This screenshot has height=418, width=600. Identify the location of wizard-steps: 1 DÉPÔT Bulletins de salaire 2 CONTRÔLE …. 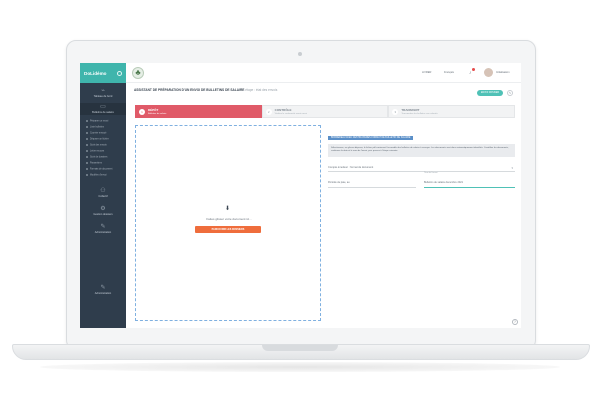
(325, 111).